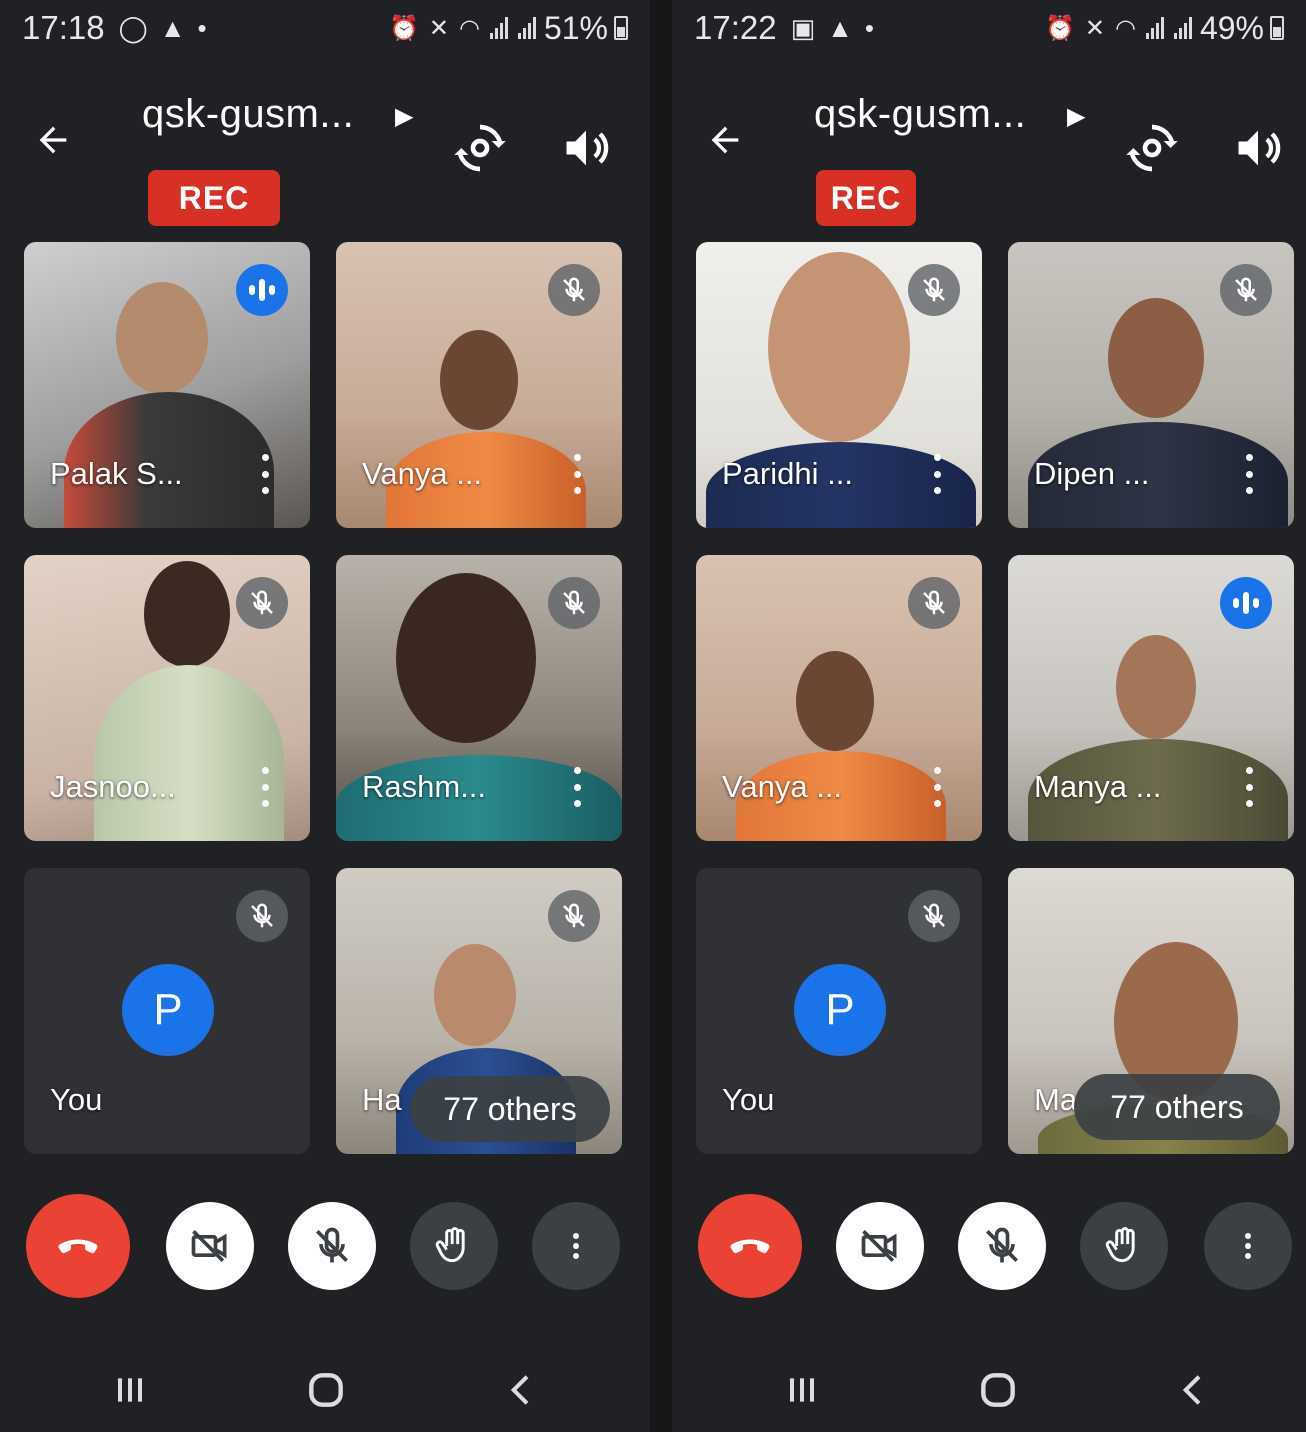 The image size is (1306, 1432). What do you see at coordinates (575, 27) in the screenshot?
I see `battery-percent: 51%` at bounding box center [575, 27].